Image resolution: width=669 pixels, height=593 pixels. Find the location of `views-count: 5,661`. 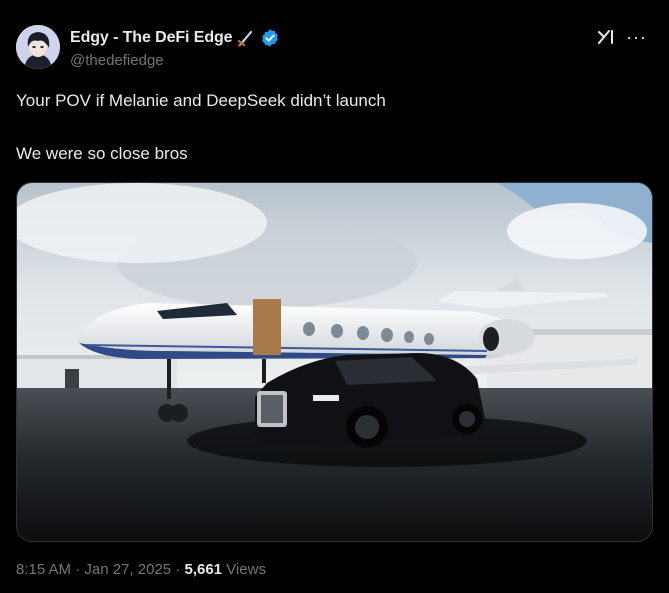

views-count: 5,661 is located at coordinates (203, 569).